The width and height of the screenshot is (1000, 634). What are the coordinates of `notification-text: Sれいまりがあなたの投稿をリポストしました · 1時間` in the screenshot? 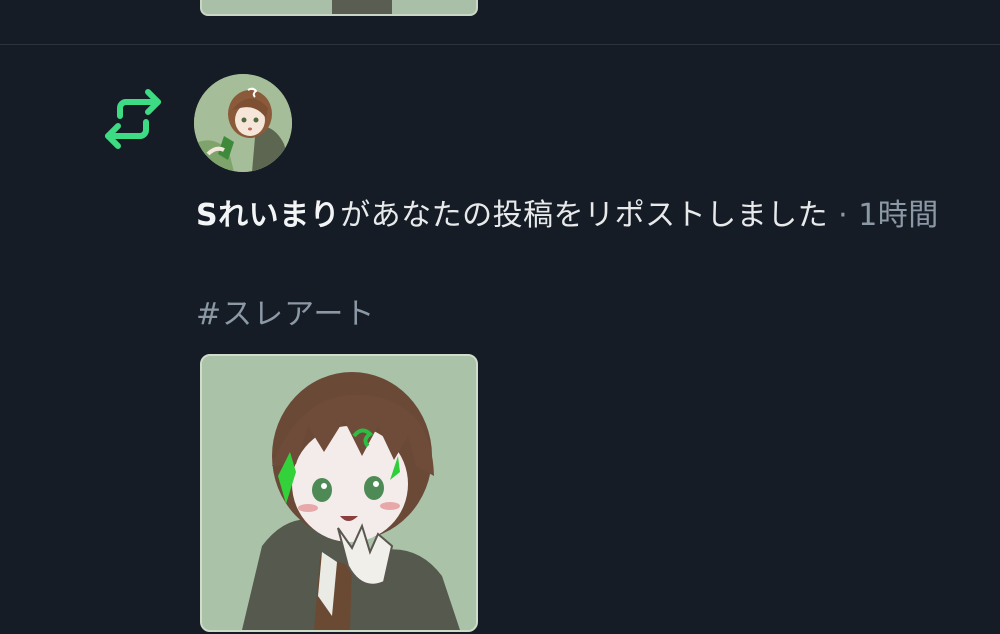 It's located at (576, 216).